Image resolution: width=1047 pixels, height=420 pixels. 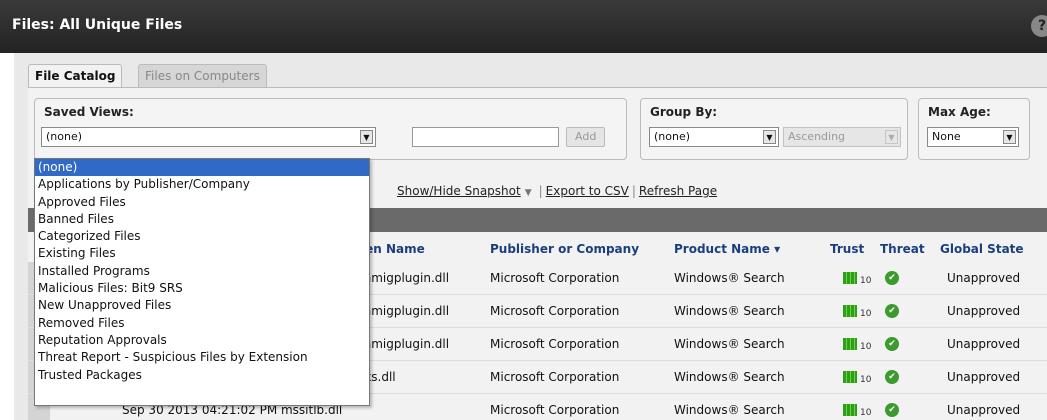 What do you see at coordinates (902, 249) in the screenshot?
I see `col-threat: Threat` at bounding box center [902, 249].